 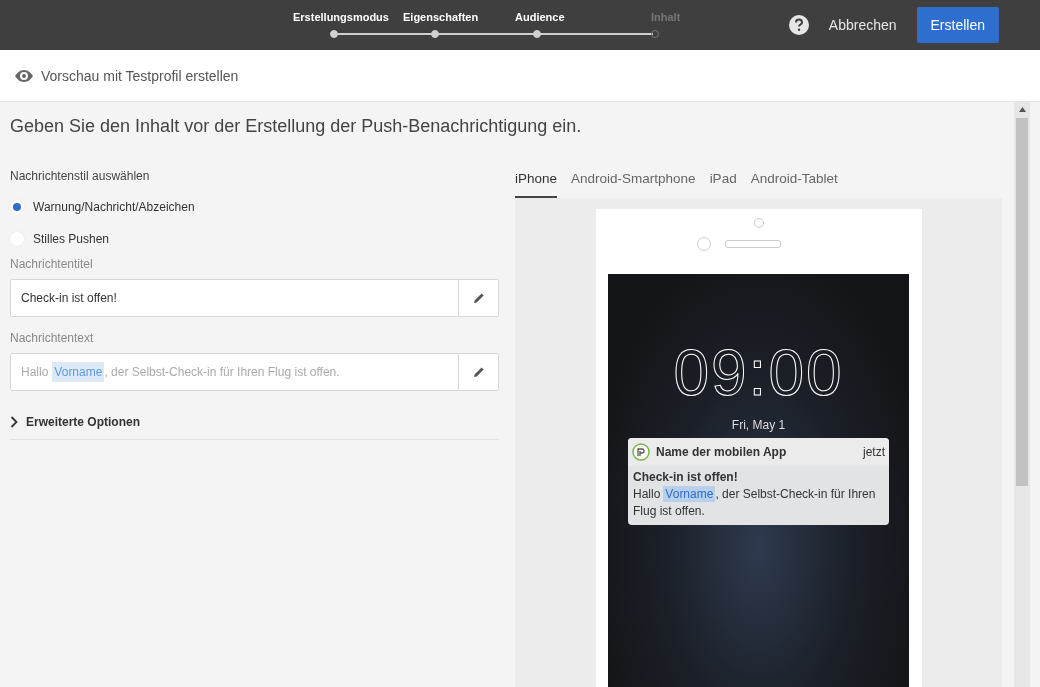 I want to click on radio-label: Warnung/Nachricht/Abzeichen, so click(x=114, y=207).